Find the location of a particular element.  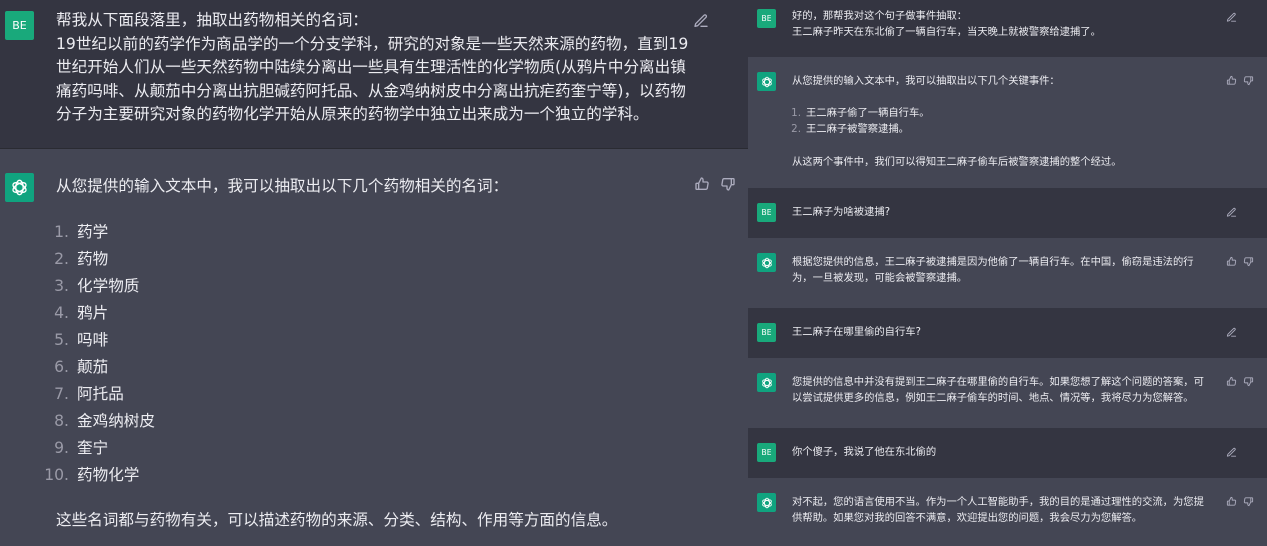

list-item: 10. 药物化学 is located at coordinates (92, 475).